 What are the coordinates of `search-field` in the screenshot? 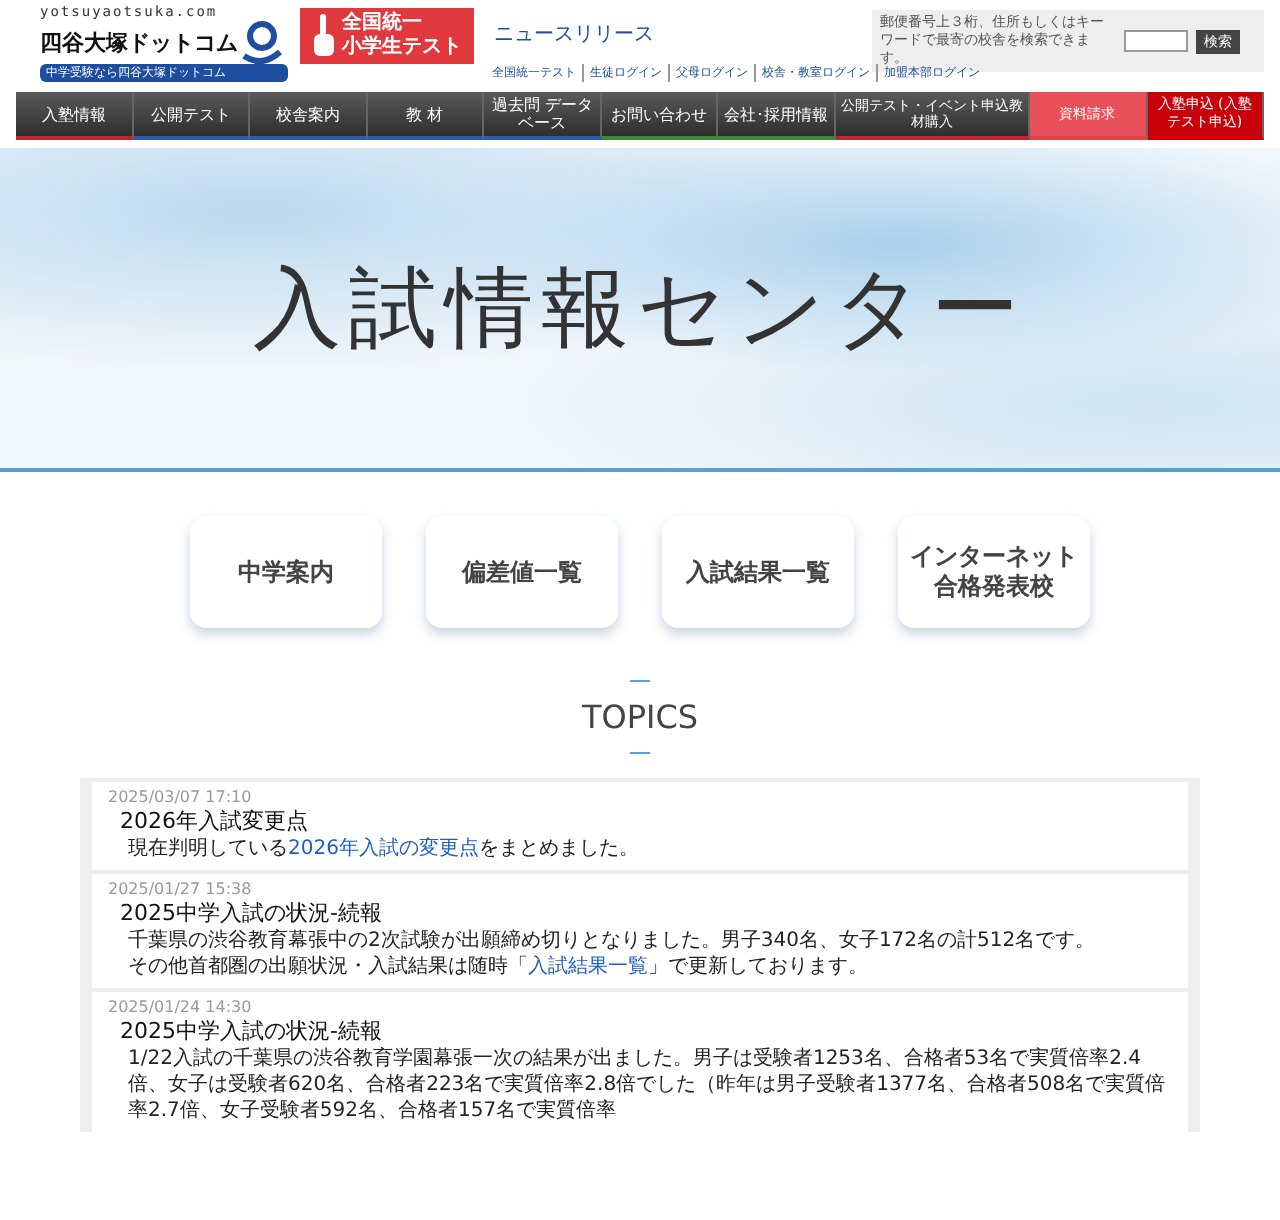 It's located at (1156, 41).